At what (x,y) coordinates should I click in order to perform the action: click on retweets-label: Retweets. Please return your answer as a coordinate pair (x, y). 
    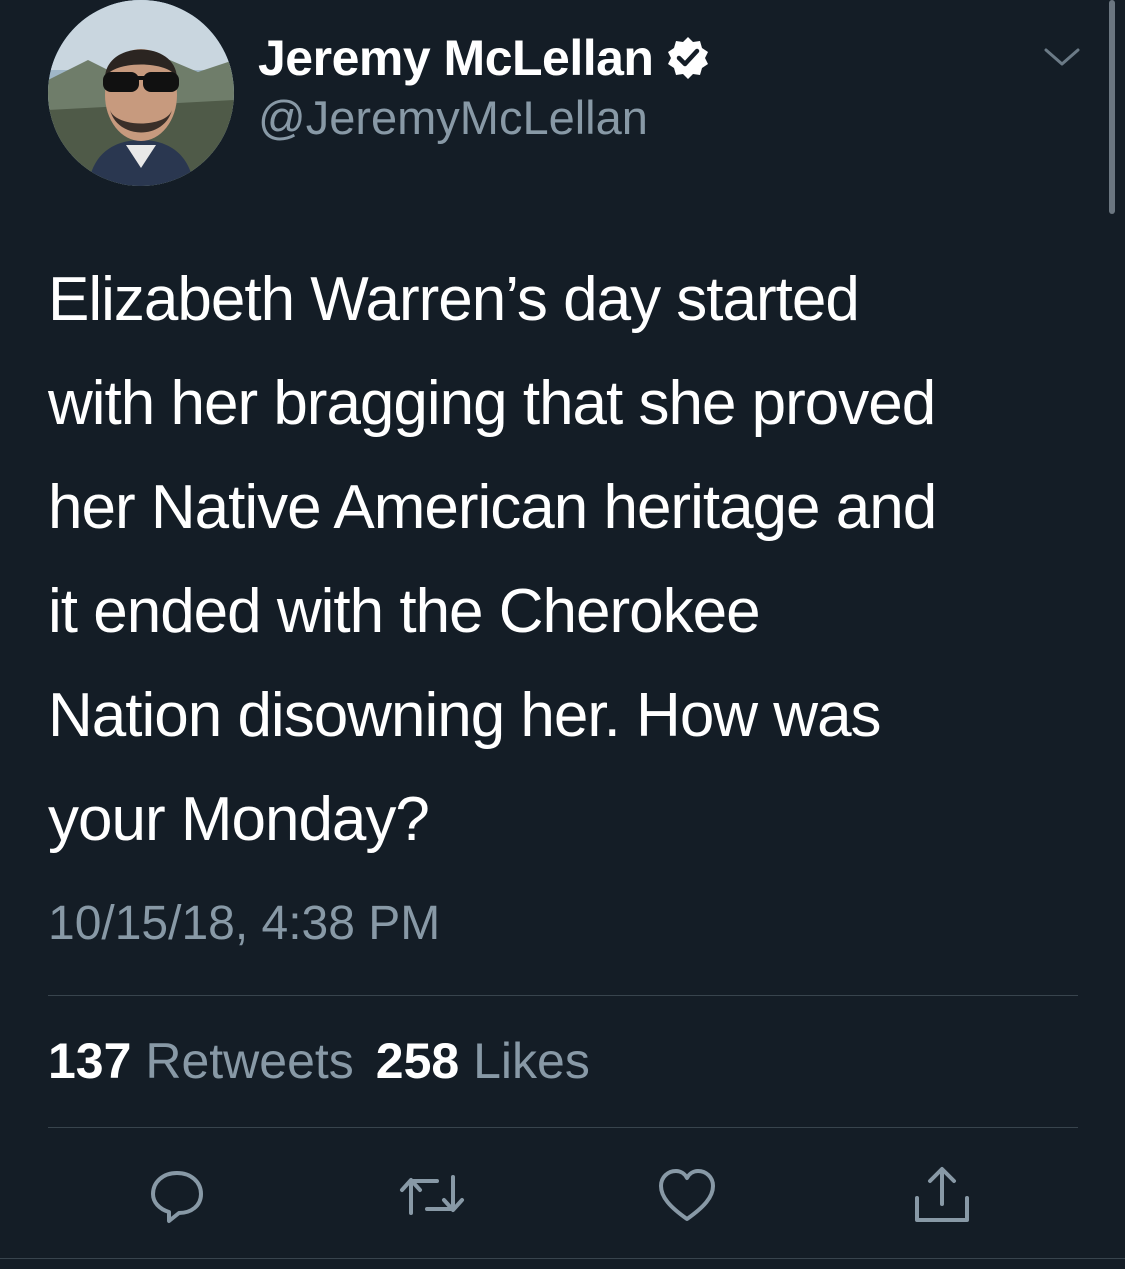
    Looking at the image, I should click on (249, 1061).